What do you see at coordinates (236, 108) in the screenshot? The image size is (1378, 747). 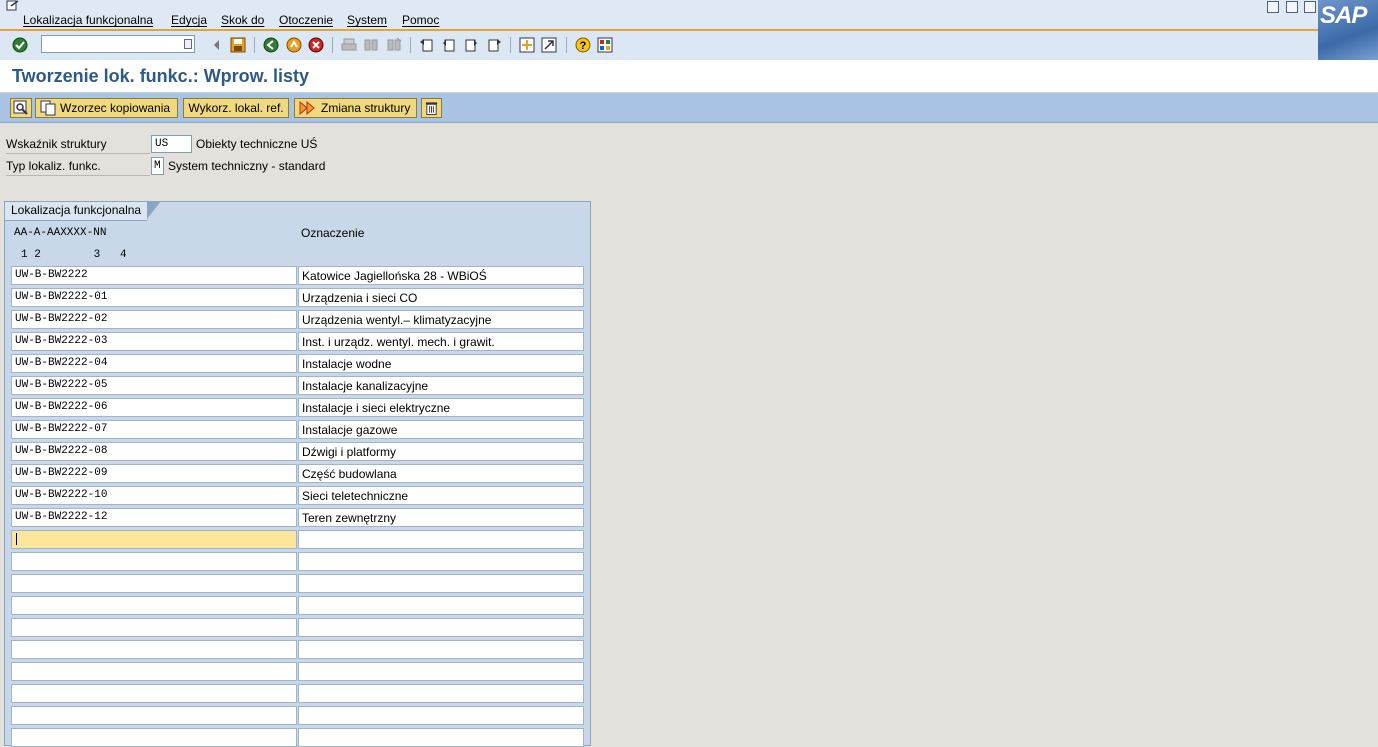 I see `use-reference-button: Wykorz. lokal. ref.` at bounding box center [236, 108].